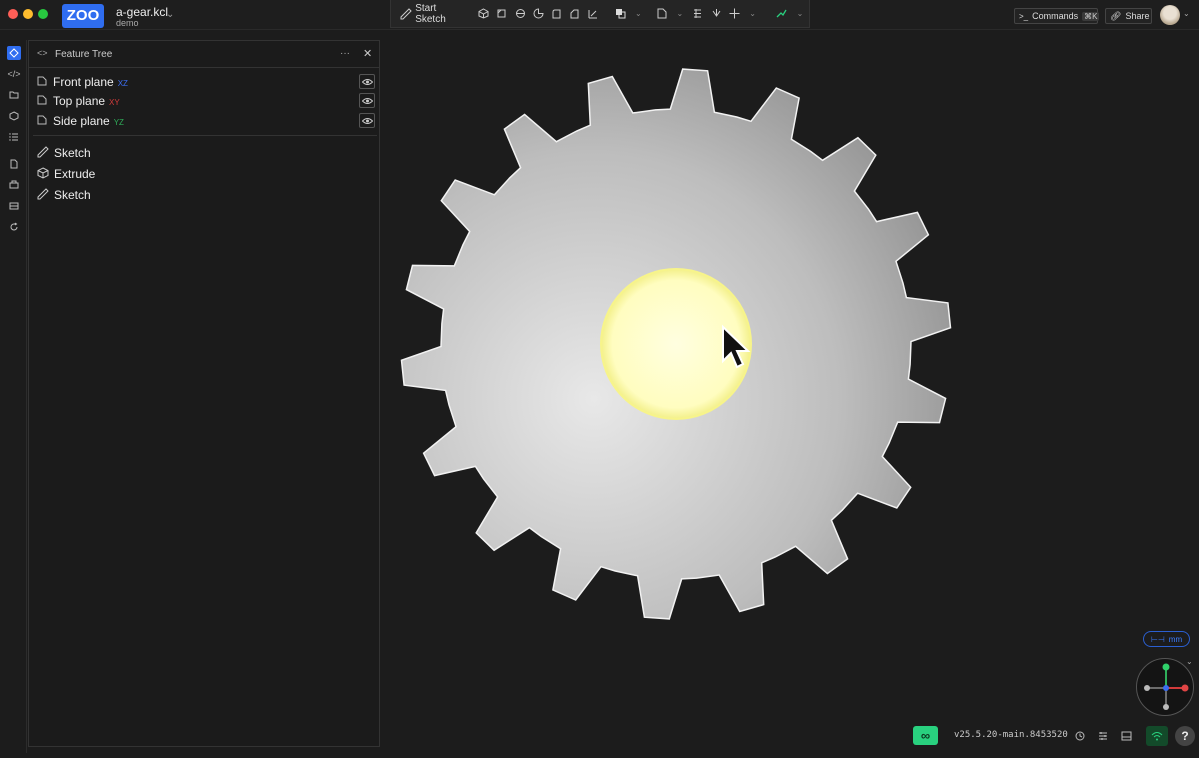 The height and width of the screenshot is (758, 1199). I want to click on terminal-icon: >_, so click(1024, 16).